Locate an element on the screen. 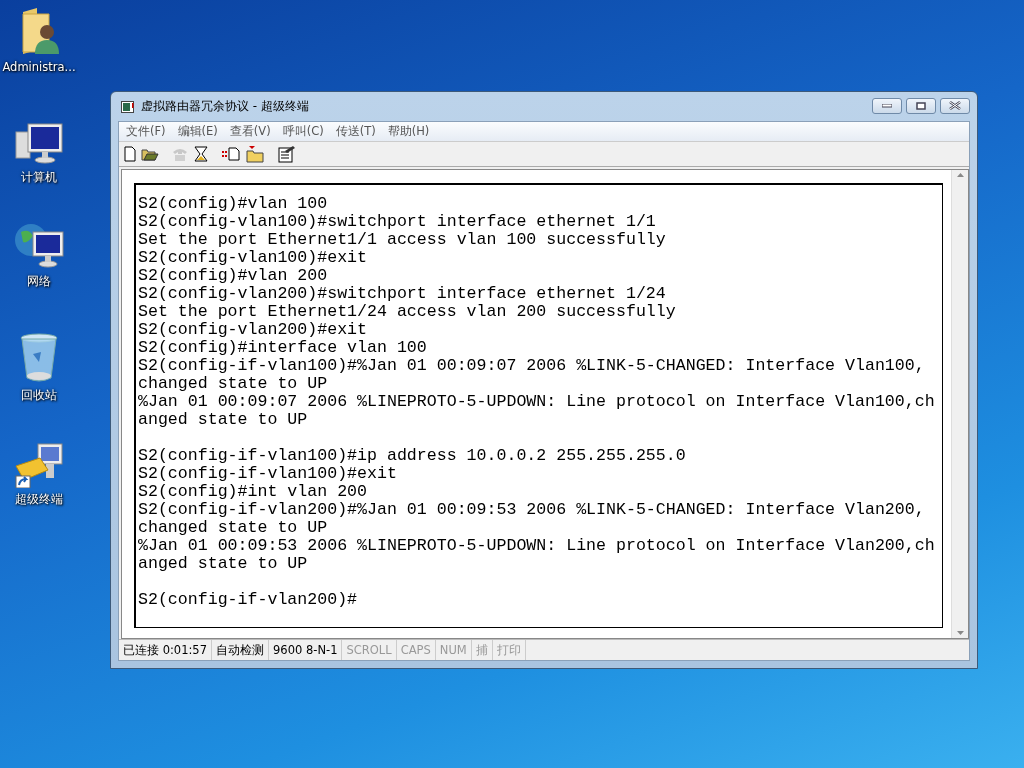 The width and height of the screenshot is (1024, 768). status-field: CAPS is located at coordinates (416, 650).